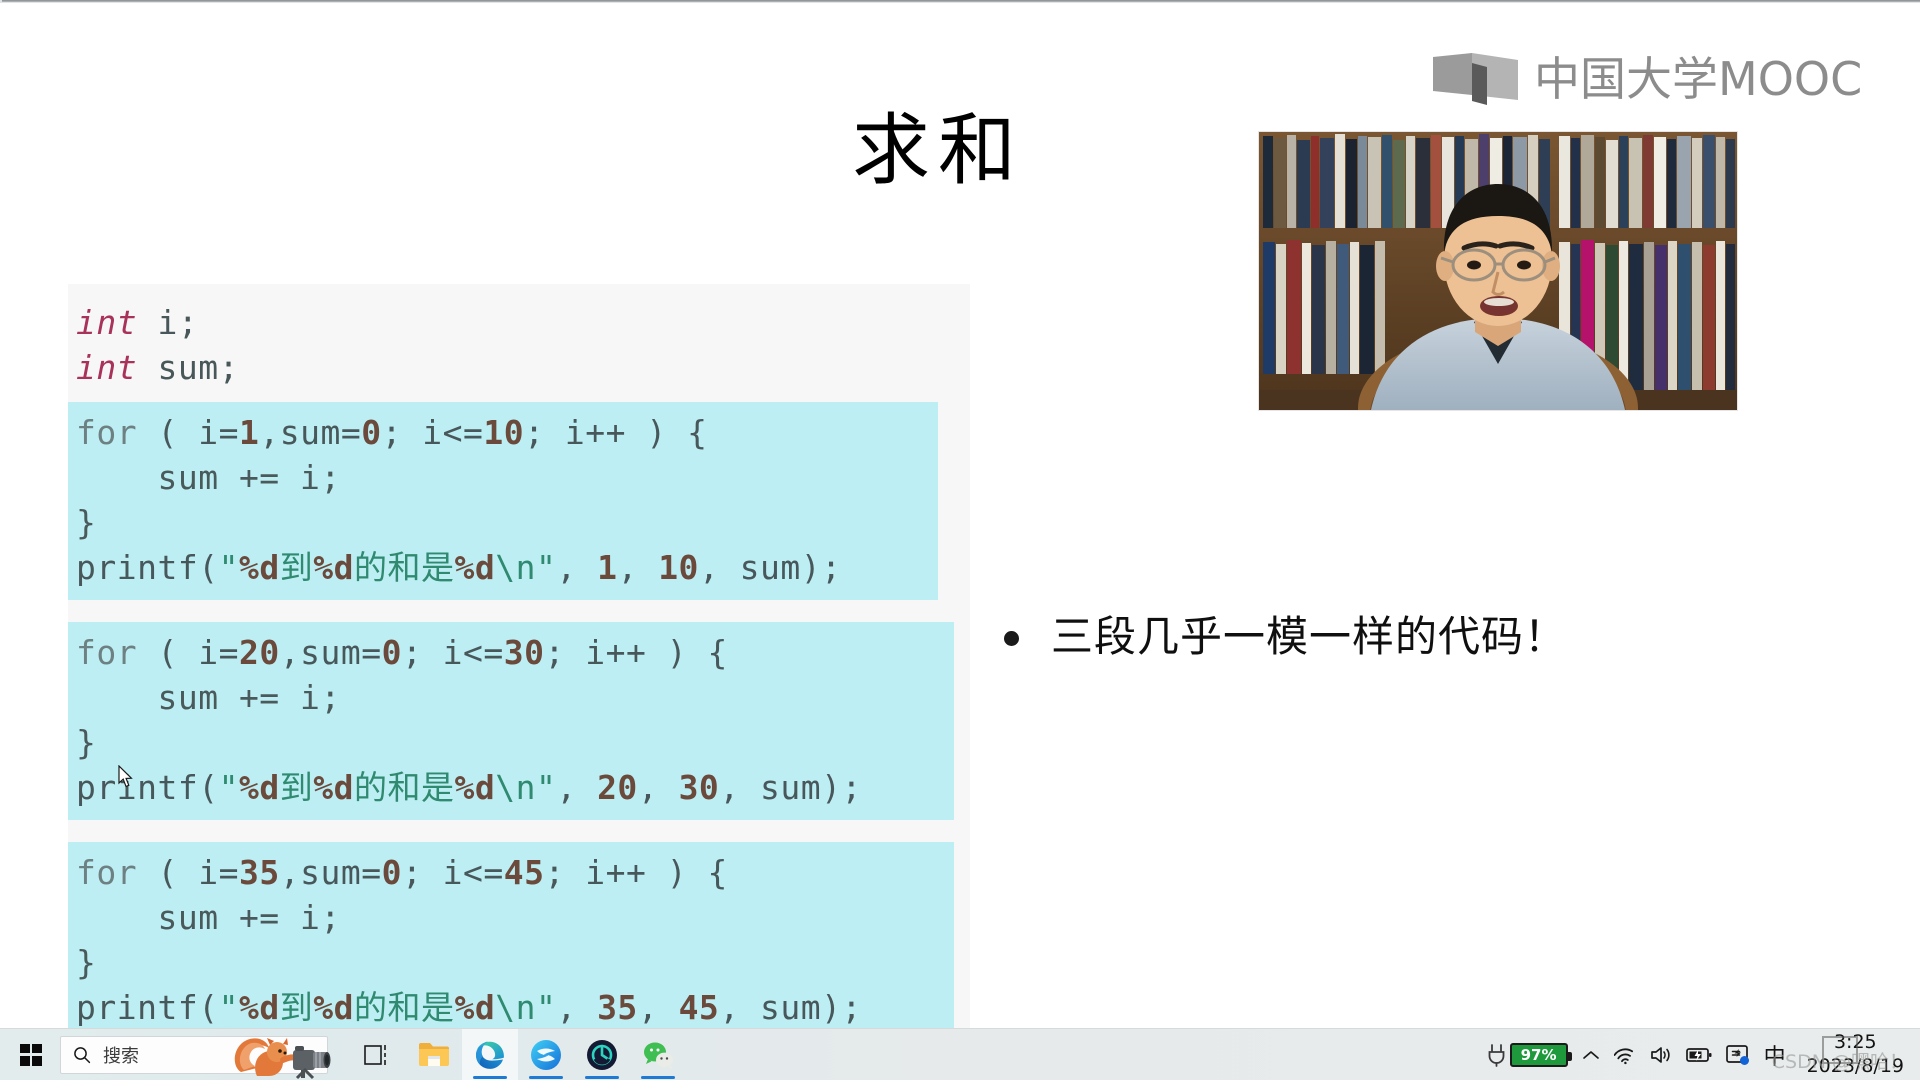  What do you see at coordinates (523, 367) in the screenshot?
I see `code-line-decl-2: int sum;` at bounding box center [523, 367].